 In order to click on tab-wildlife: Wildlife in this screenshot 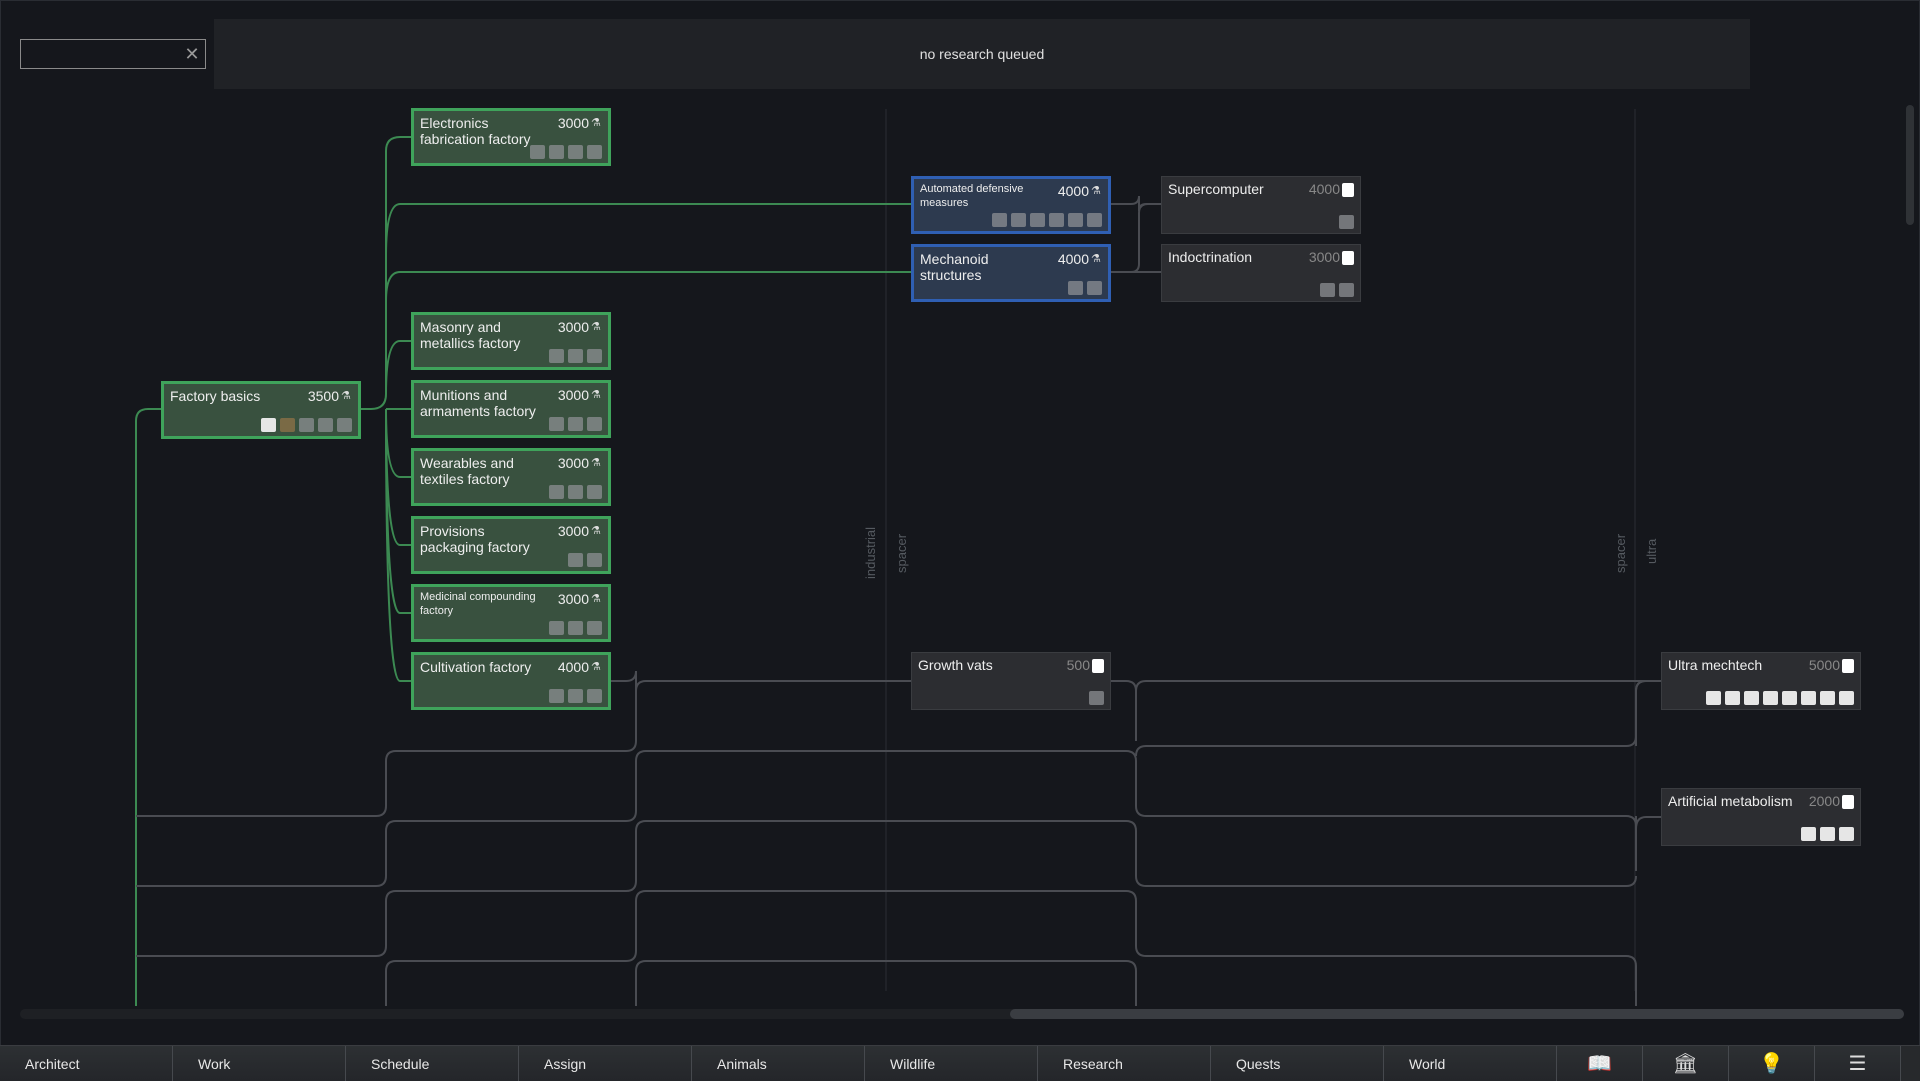, I will do `click(951, 1063)`.